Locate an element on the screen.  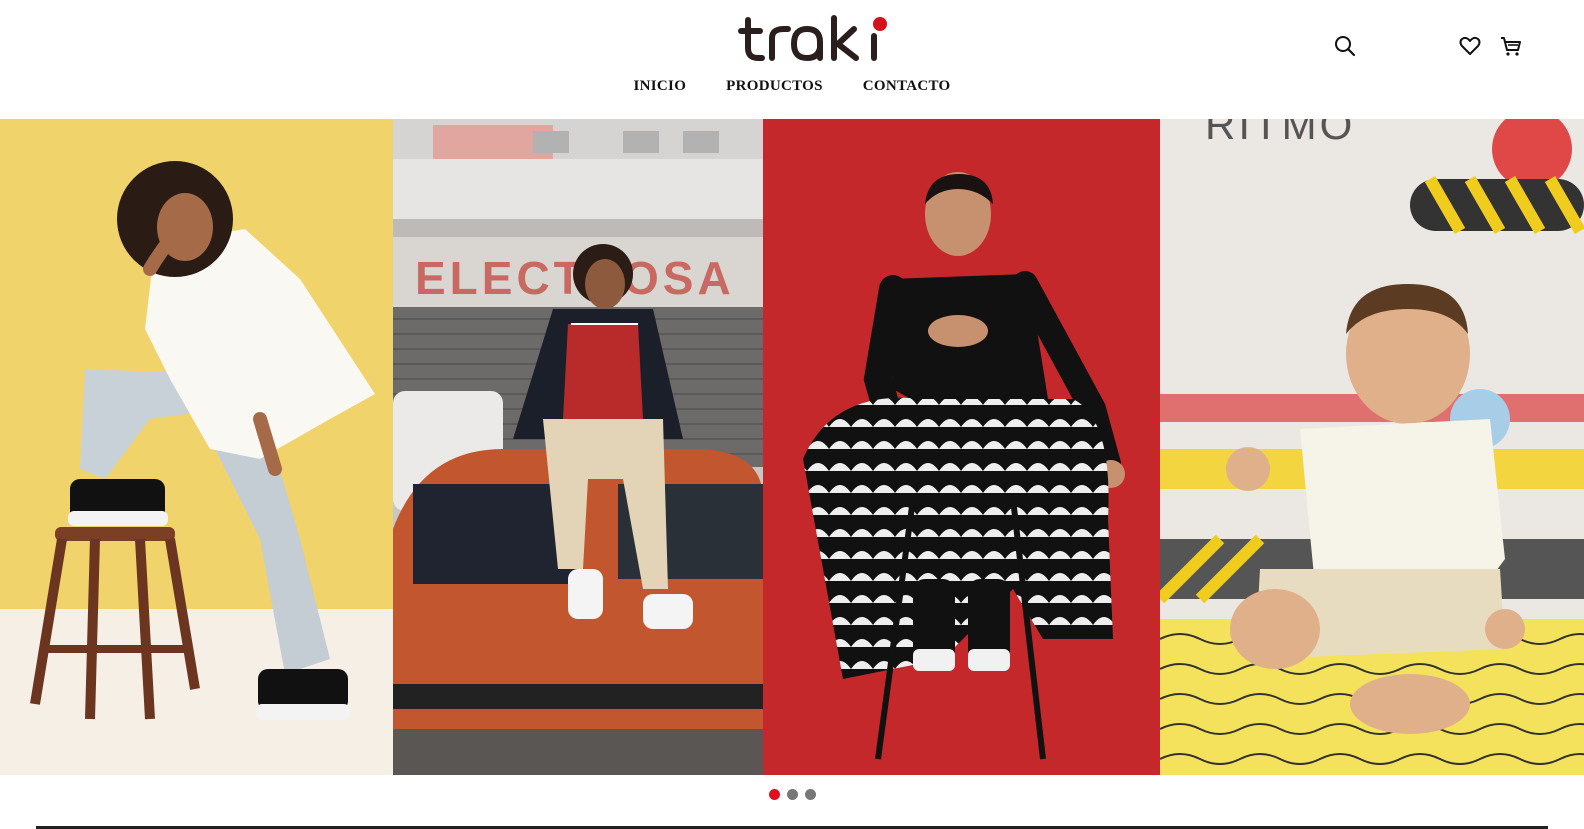
traki-logo is located at coordinates (814, 39).